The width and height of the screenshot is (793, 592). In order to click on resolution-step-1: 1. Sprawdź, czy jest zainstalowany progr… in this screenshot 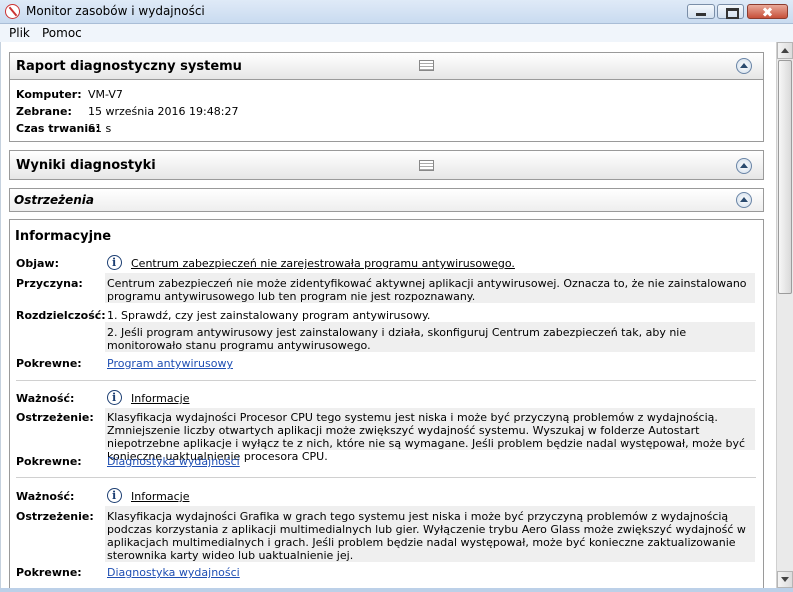, I will do `click(269, 315)`.